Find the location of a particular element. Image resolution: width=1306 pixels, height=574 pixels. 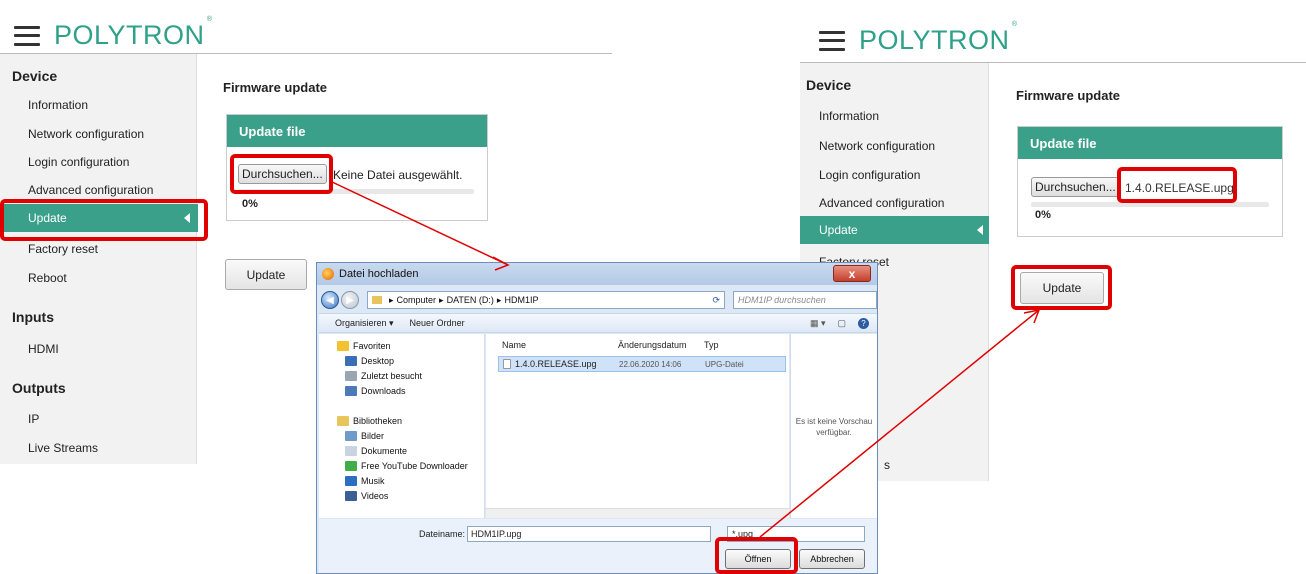

highlight-file-name is located at coordinates (1177, 185).